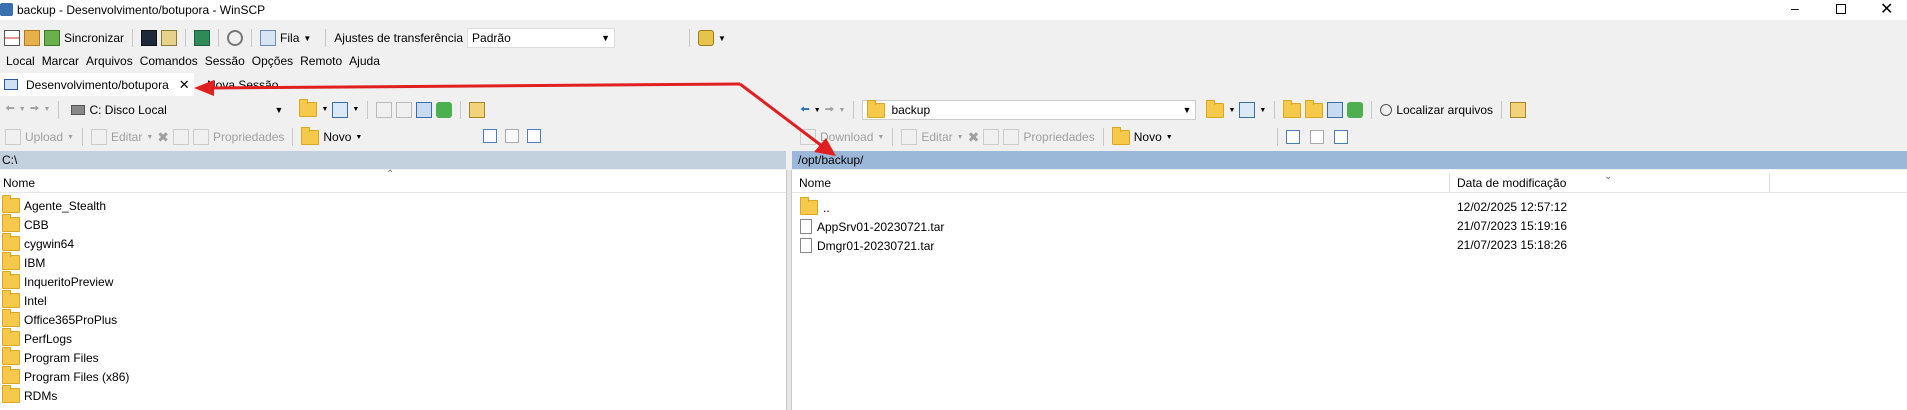 The height and width of the screenshot is (410, 1907). I want to click on left-column-header: Nome ⌃, so click(393, 181).